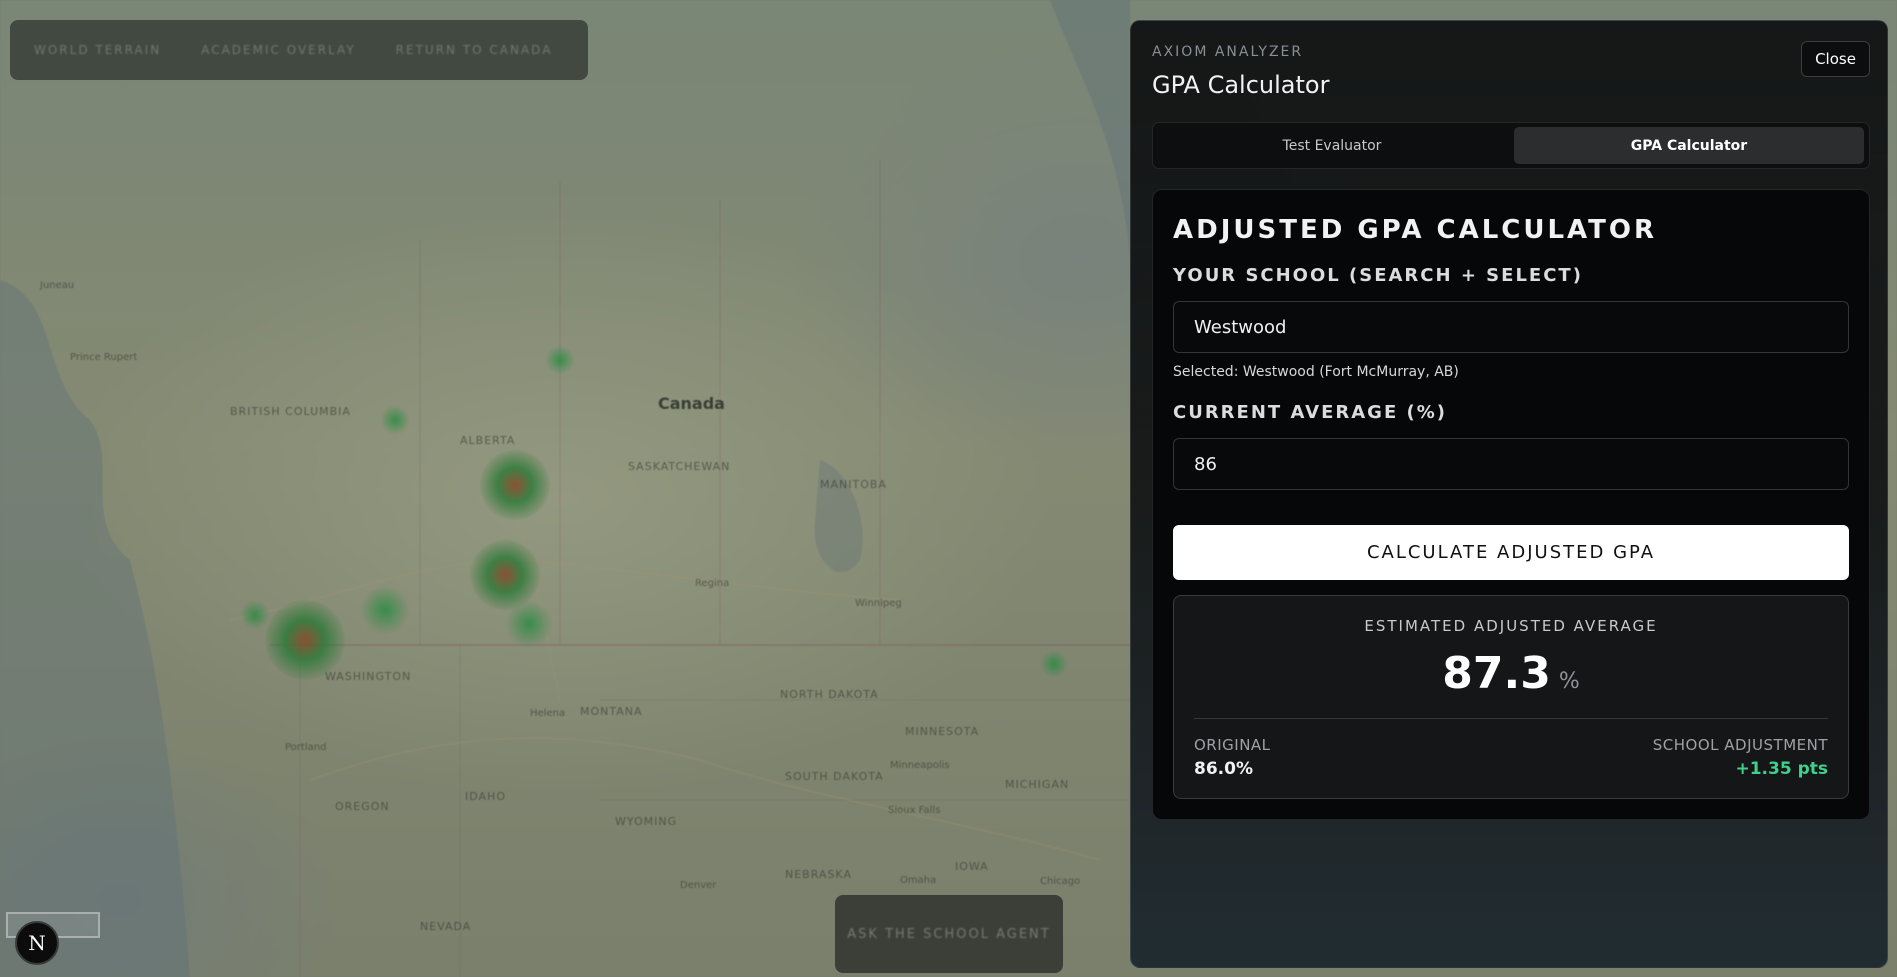 This screenshot has width=1897, height=977. Describe the element at coordinates (834, 776) in the screenshot. I see `map-region-label: SOUTH DAKOTA` at that location.